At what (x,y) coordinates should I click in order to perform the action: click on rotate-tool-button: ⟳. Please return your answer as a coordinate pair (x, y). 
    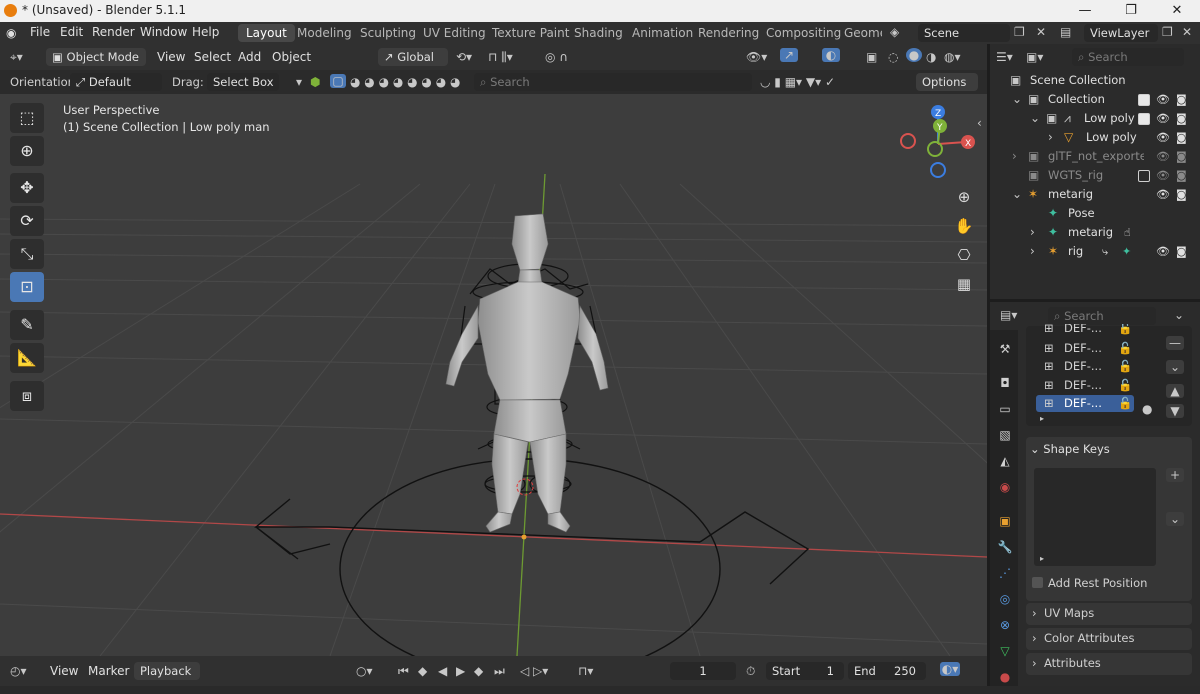
    Looking at the image, I should click on (27, 221).